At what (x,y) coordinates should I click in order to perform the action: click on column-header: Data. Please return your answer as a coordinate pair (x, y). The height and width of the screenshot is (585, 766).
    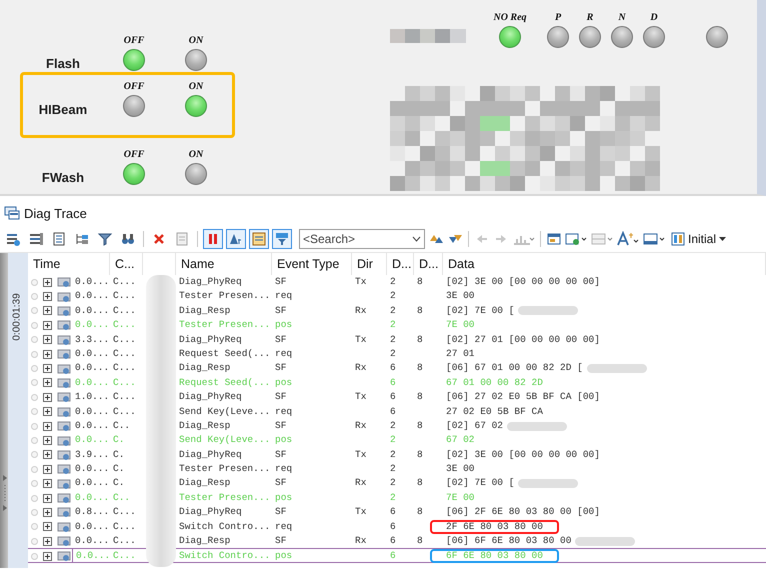
    Looking at the image, I should click on (604, 264).